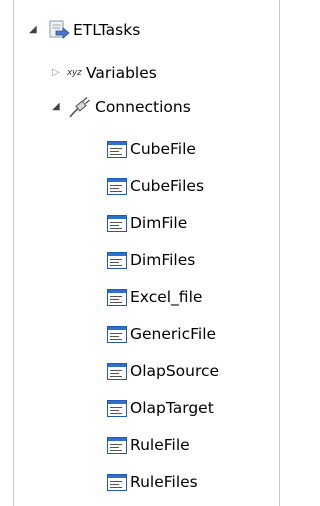 This screenshot has height=506, width=320. Describe the element at coordinates (163, 260) in the screenshot. I see `tree-node-label: DimFiles` at that location.